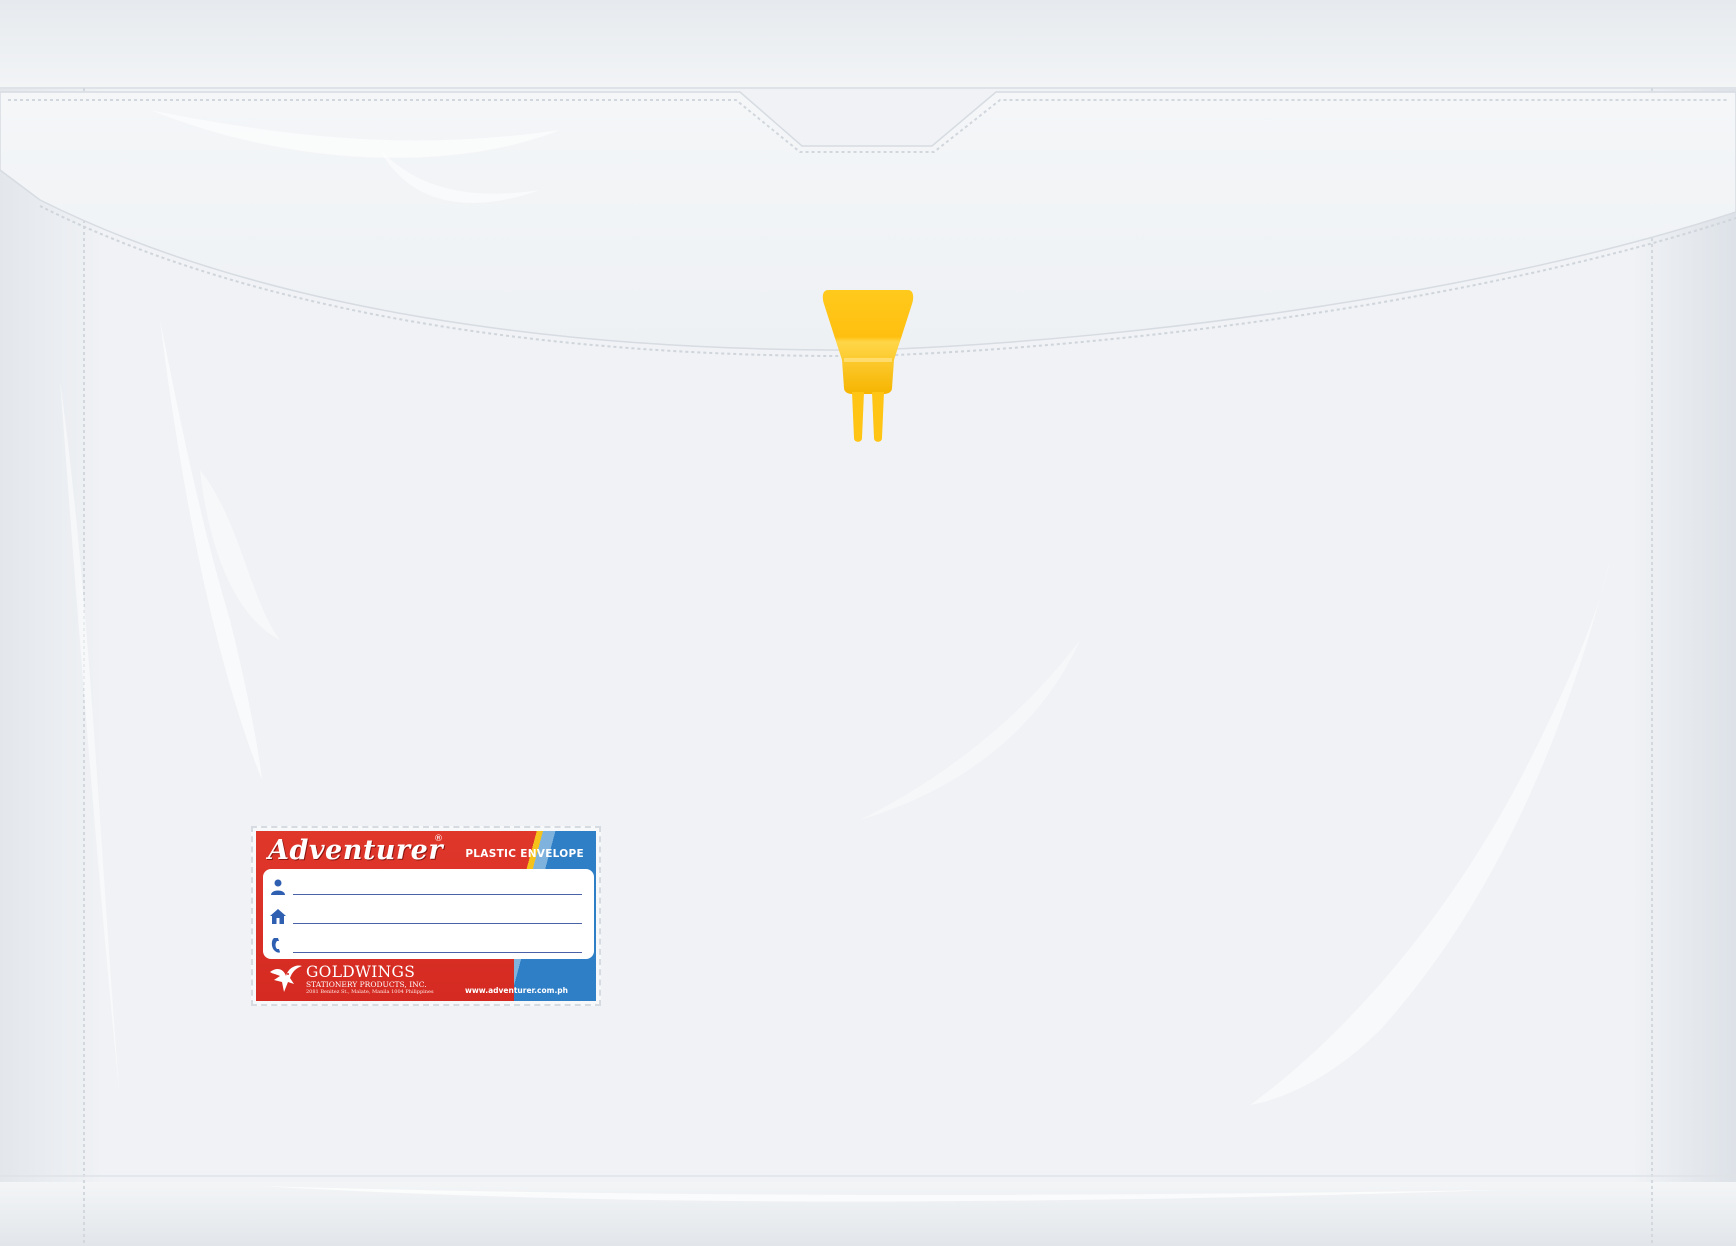  Describe the element at coordinates (437, 952) in the screenshot. I see `phone-write-line` at that location.